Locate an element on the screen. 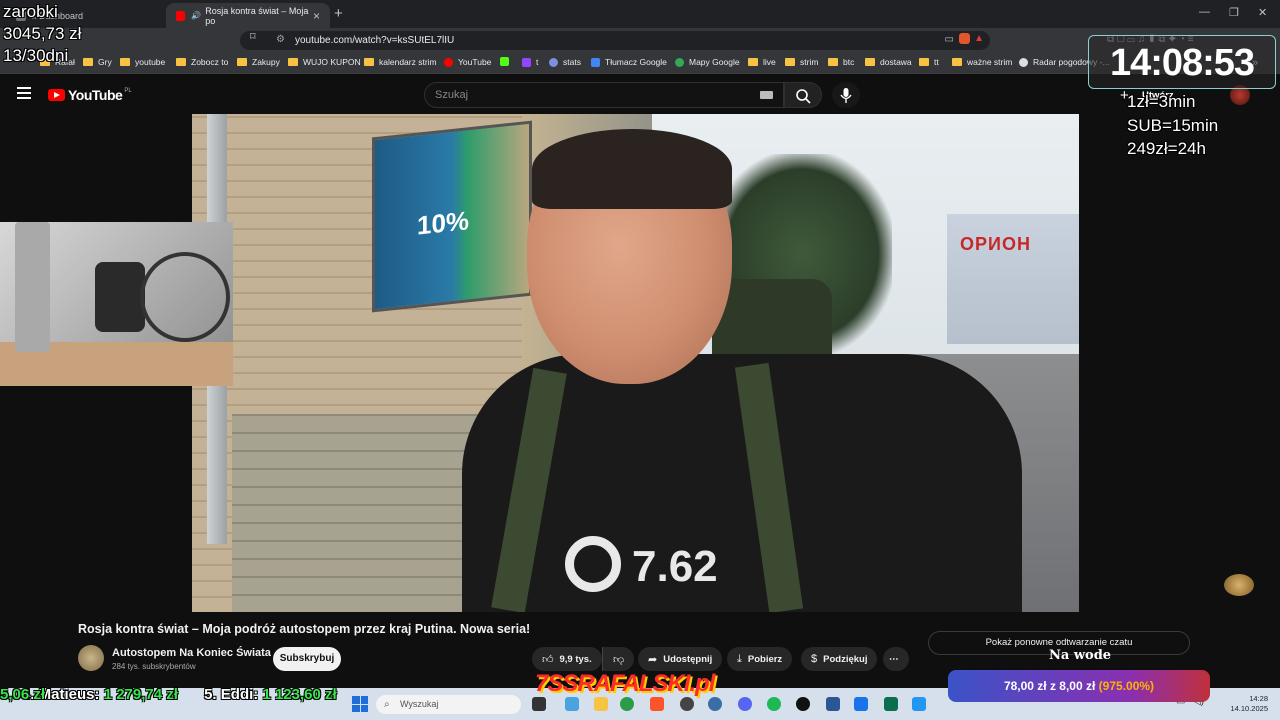  rate-per-sub: SUB=15min is located at coordinates (1173, 125).